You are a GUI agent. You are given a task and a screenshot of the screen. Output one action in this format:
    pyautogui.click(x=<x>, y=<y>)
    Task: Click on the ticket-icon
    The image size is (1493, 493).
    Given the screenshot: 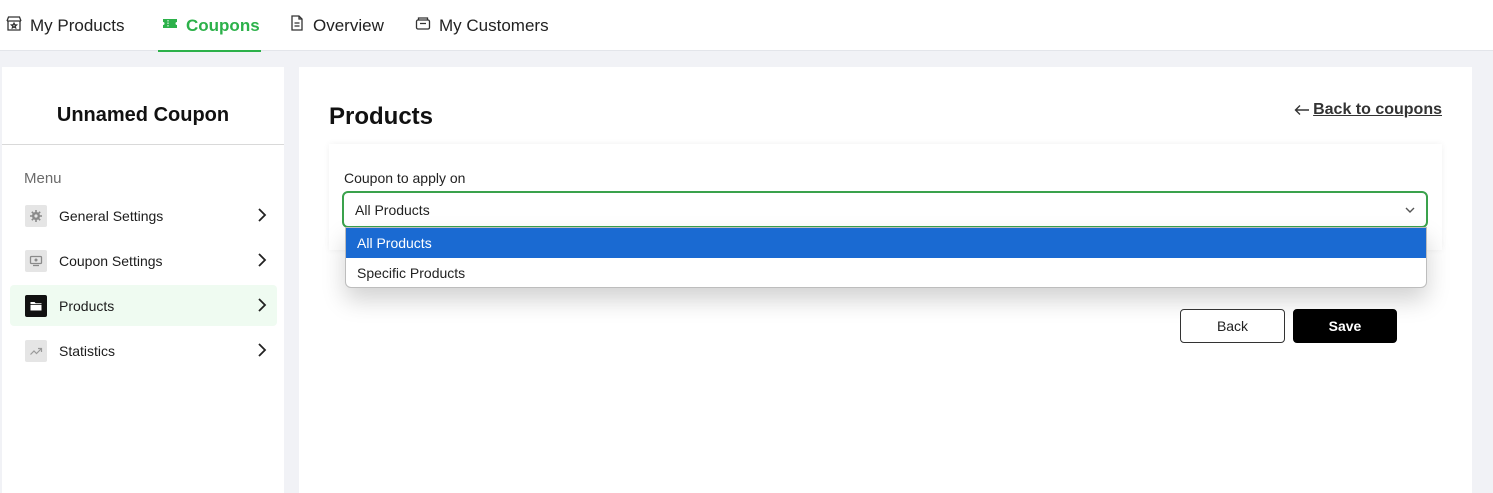 What is the action you would take?
    pyautogui.click(x=170, y=25)
    